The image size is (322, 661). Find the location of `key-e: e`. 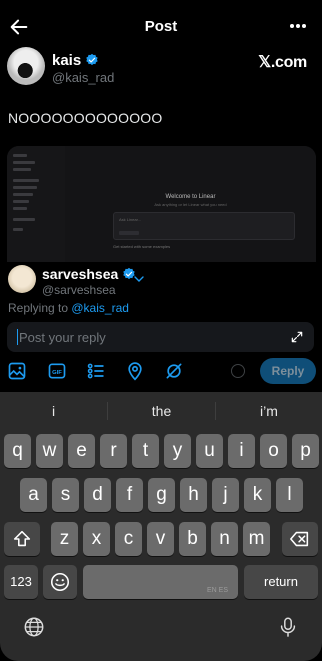

key-e: e is located at coordinates (81, 451).